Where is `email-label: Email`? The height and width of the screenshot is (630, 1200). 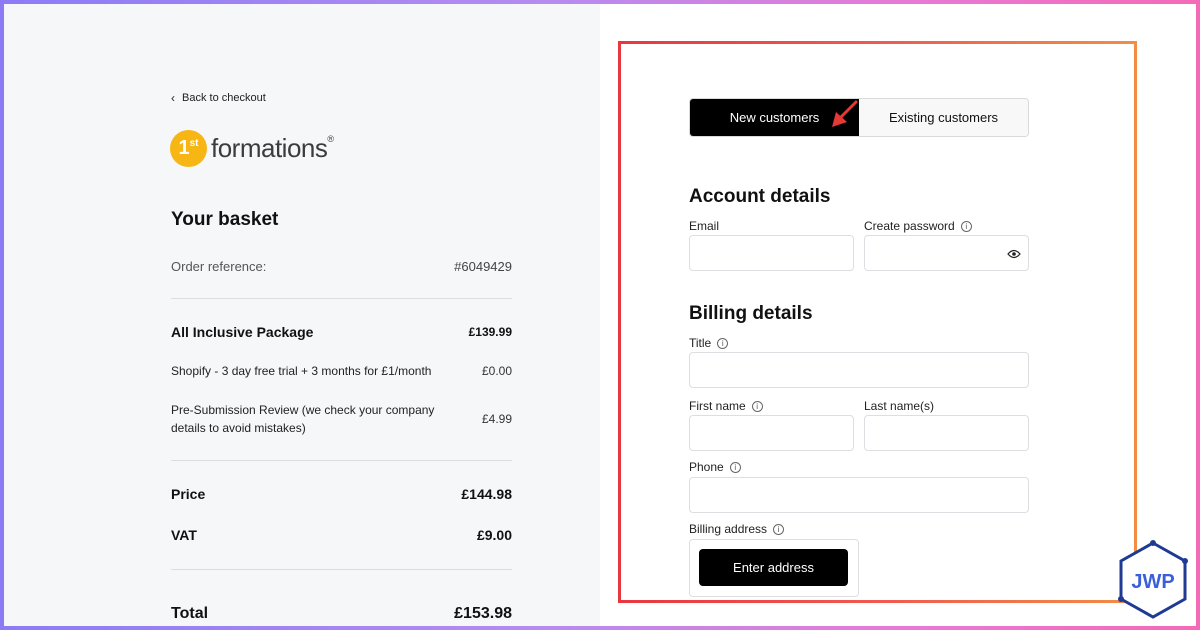
email-label: Email is located at coordinates (704, 226).